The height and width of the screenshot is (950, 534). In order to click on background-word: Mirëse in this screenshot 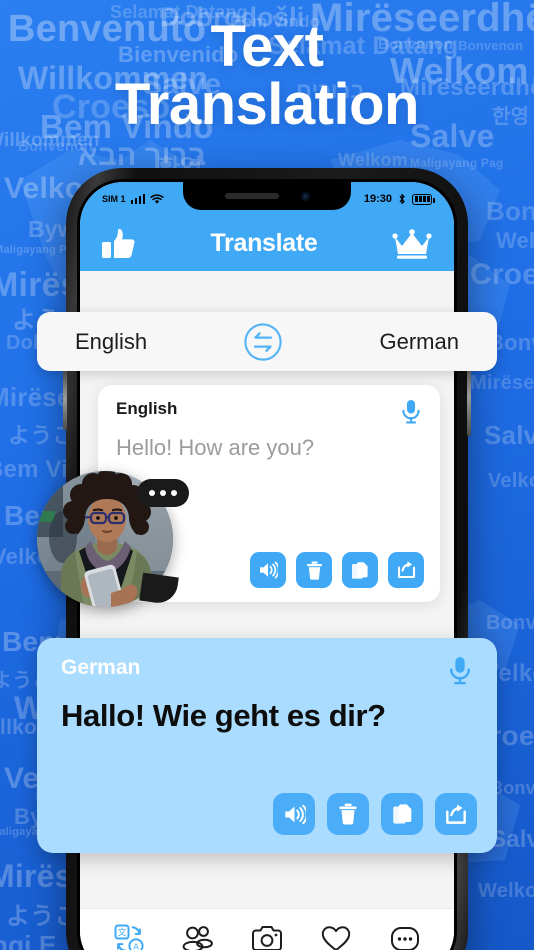, I will do `click(36, 397)`.